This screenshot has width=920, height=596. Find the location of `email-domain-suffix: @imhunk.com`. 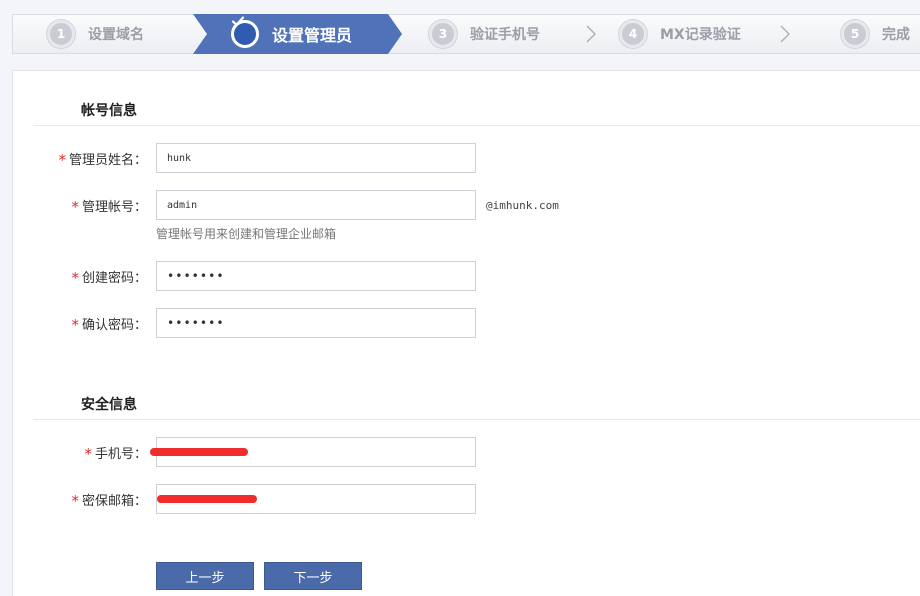

email-domain-suffix: @imhunk.com is located at coordinates (522, 205).